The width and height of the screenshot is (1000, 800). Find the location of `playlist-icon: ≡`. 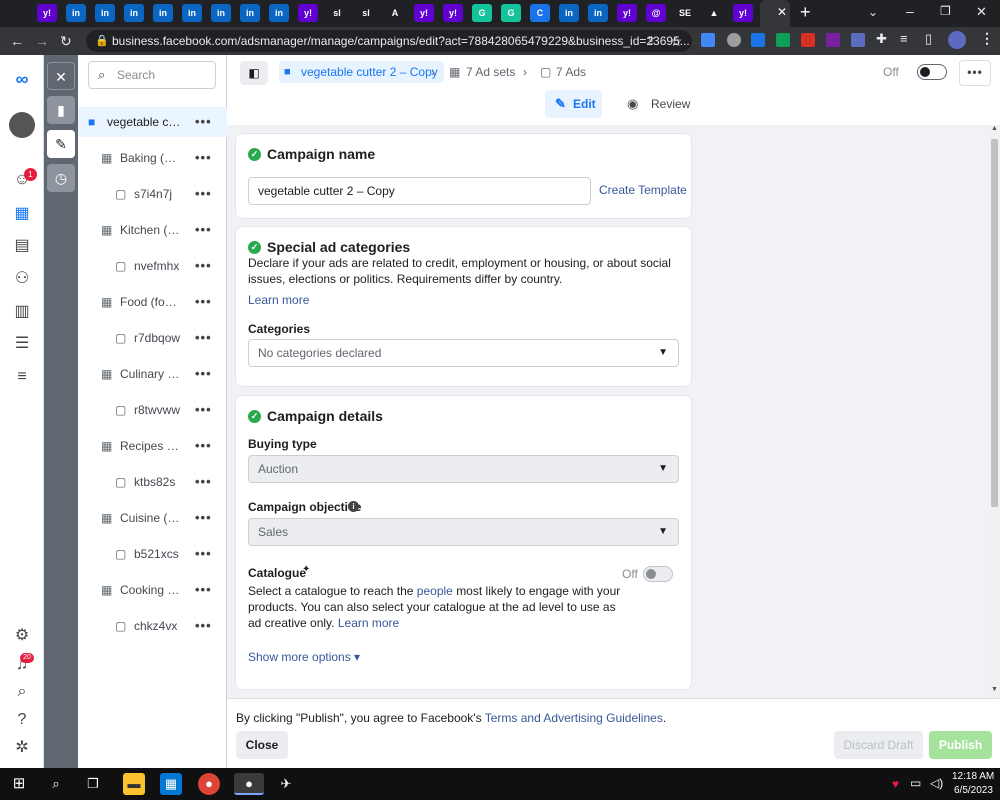

playlist-icon: ≡ is located at coordinates (904, 38).